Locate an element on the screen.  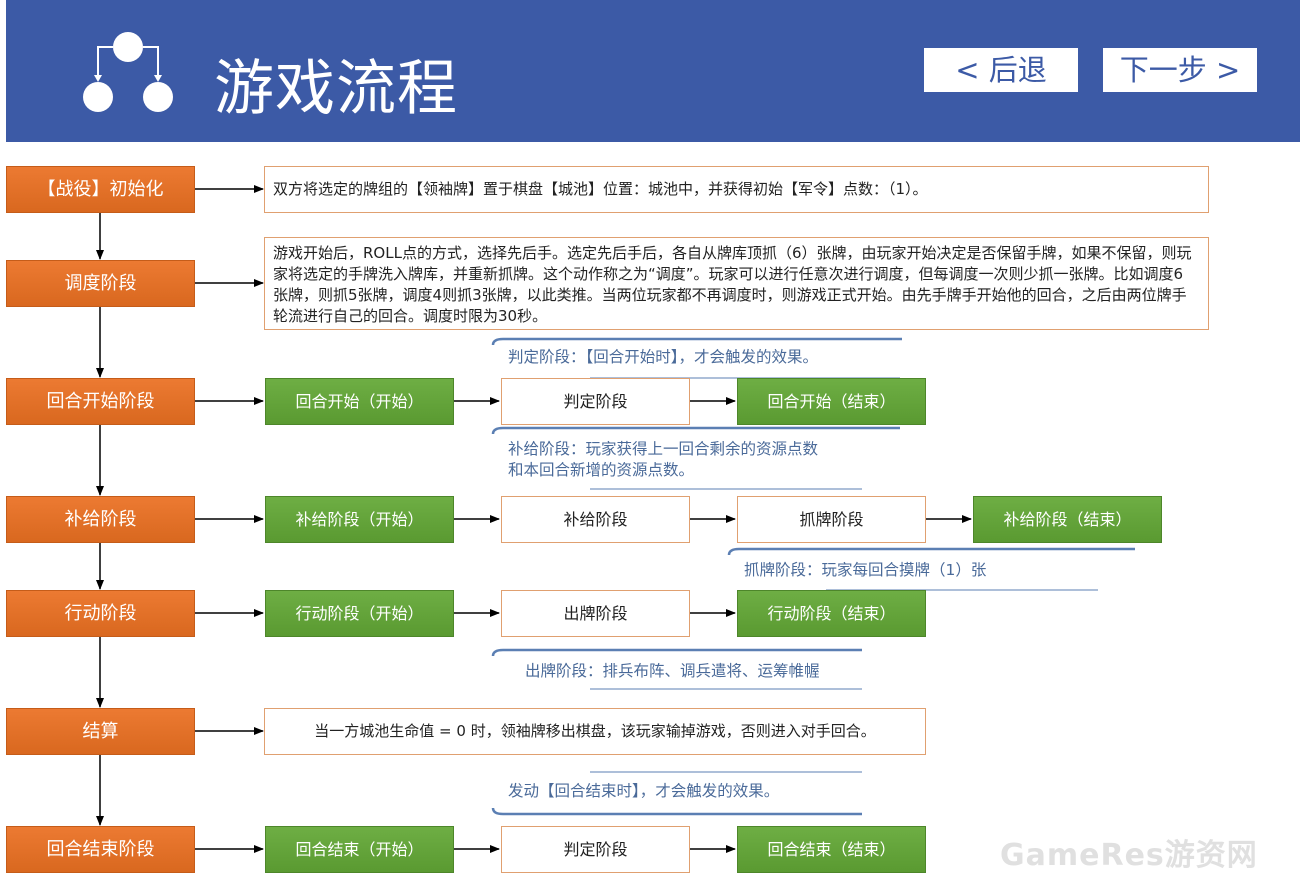
watermark: GameRes游资网 is located at coordinates (1129, 855).